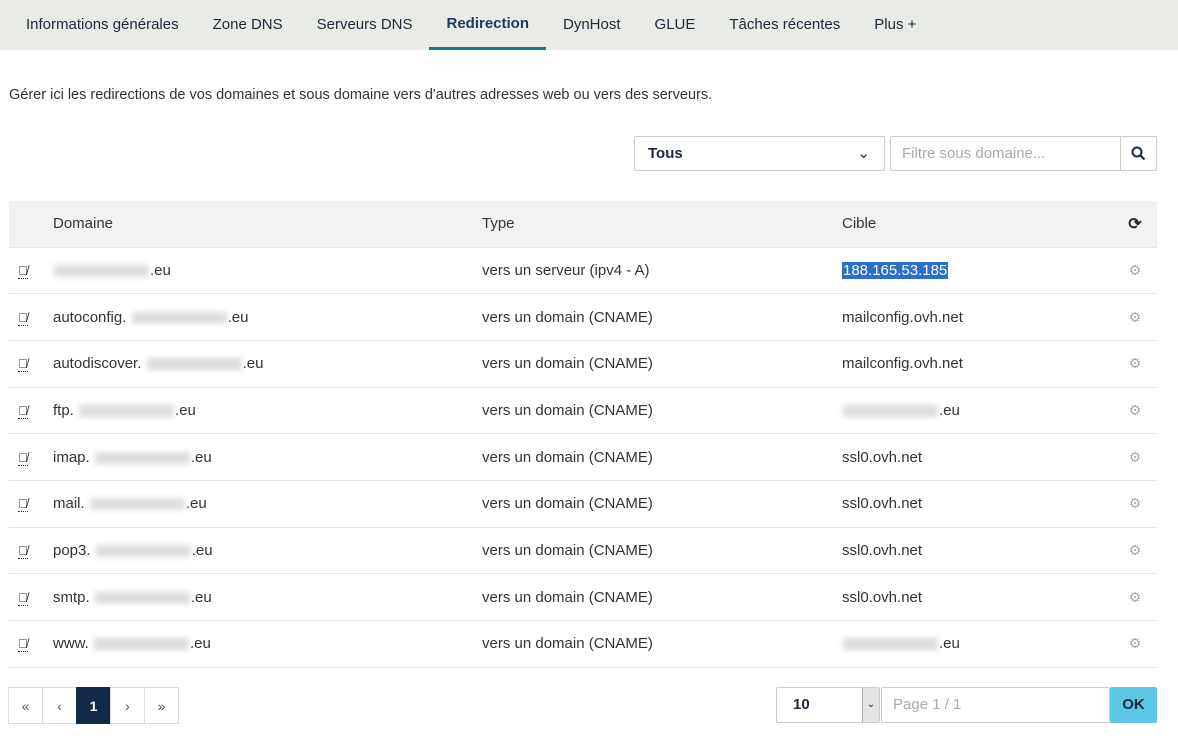 This screenshot has width=1178, height=751. Describe the element at coordinates (71, 644) in the screenshot. I see `subdomain-prefix: www.` at that location.